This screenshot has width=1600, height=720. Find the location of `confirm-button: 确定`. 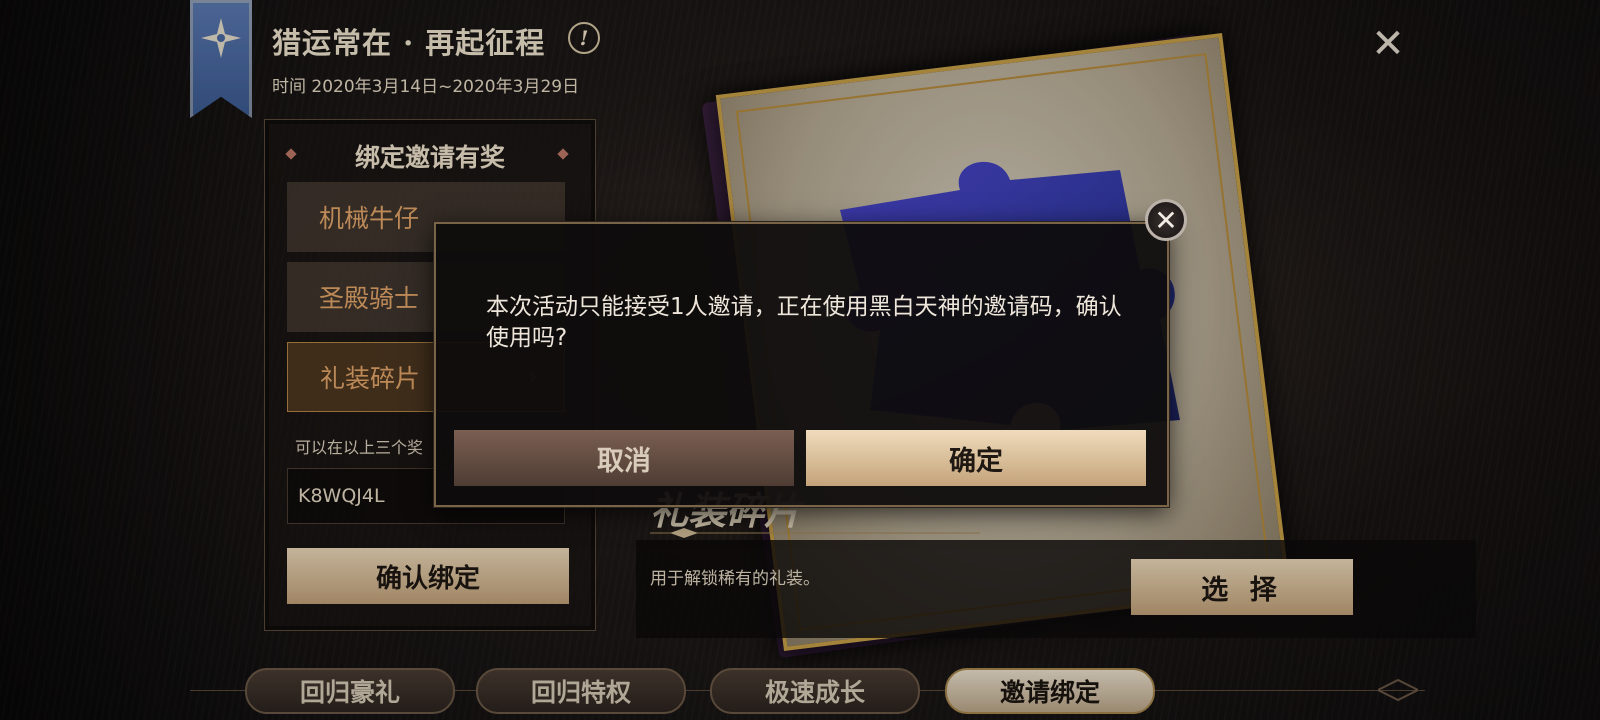

confirm-button: 确定 is located at coordinates (976, 458).